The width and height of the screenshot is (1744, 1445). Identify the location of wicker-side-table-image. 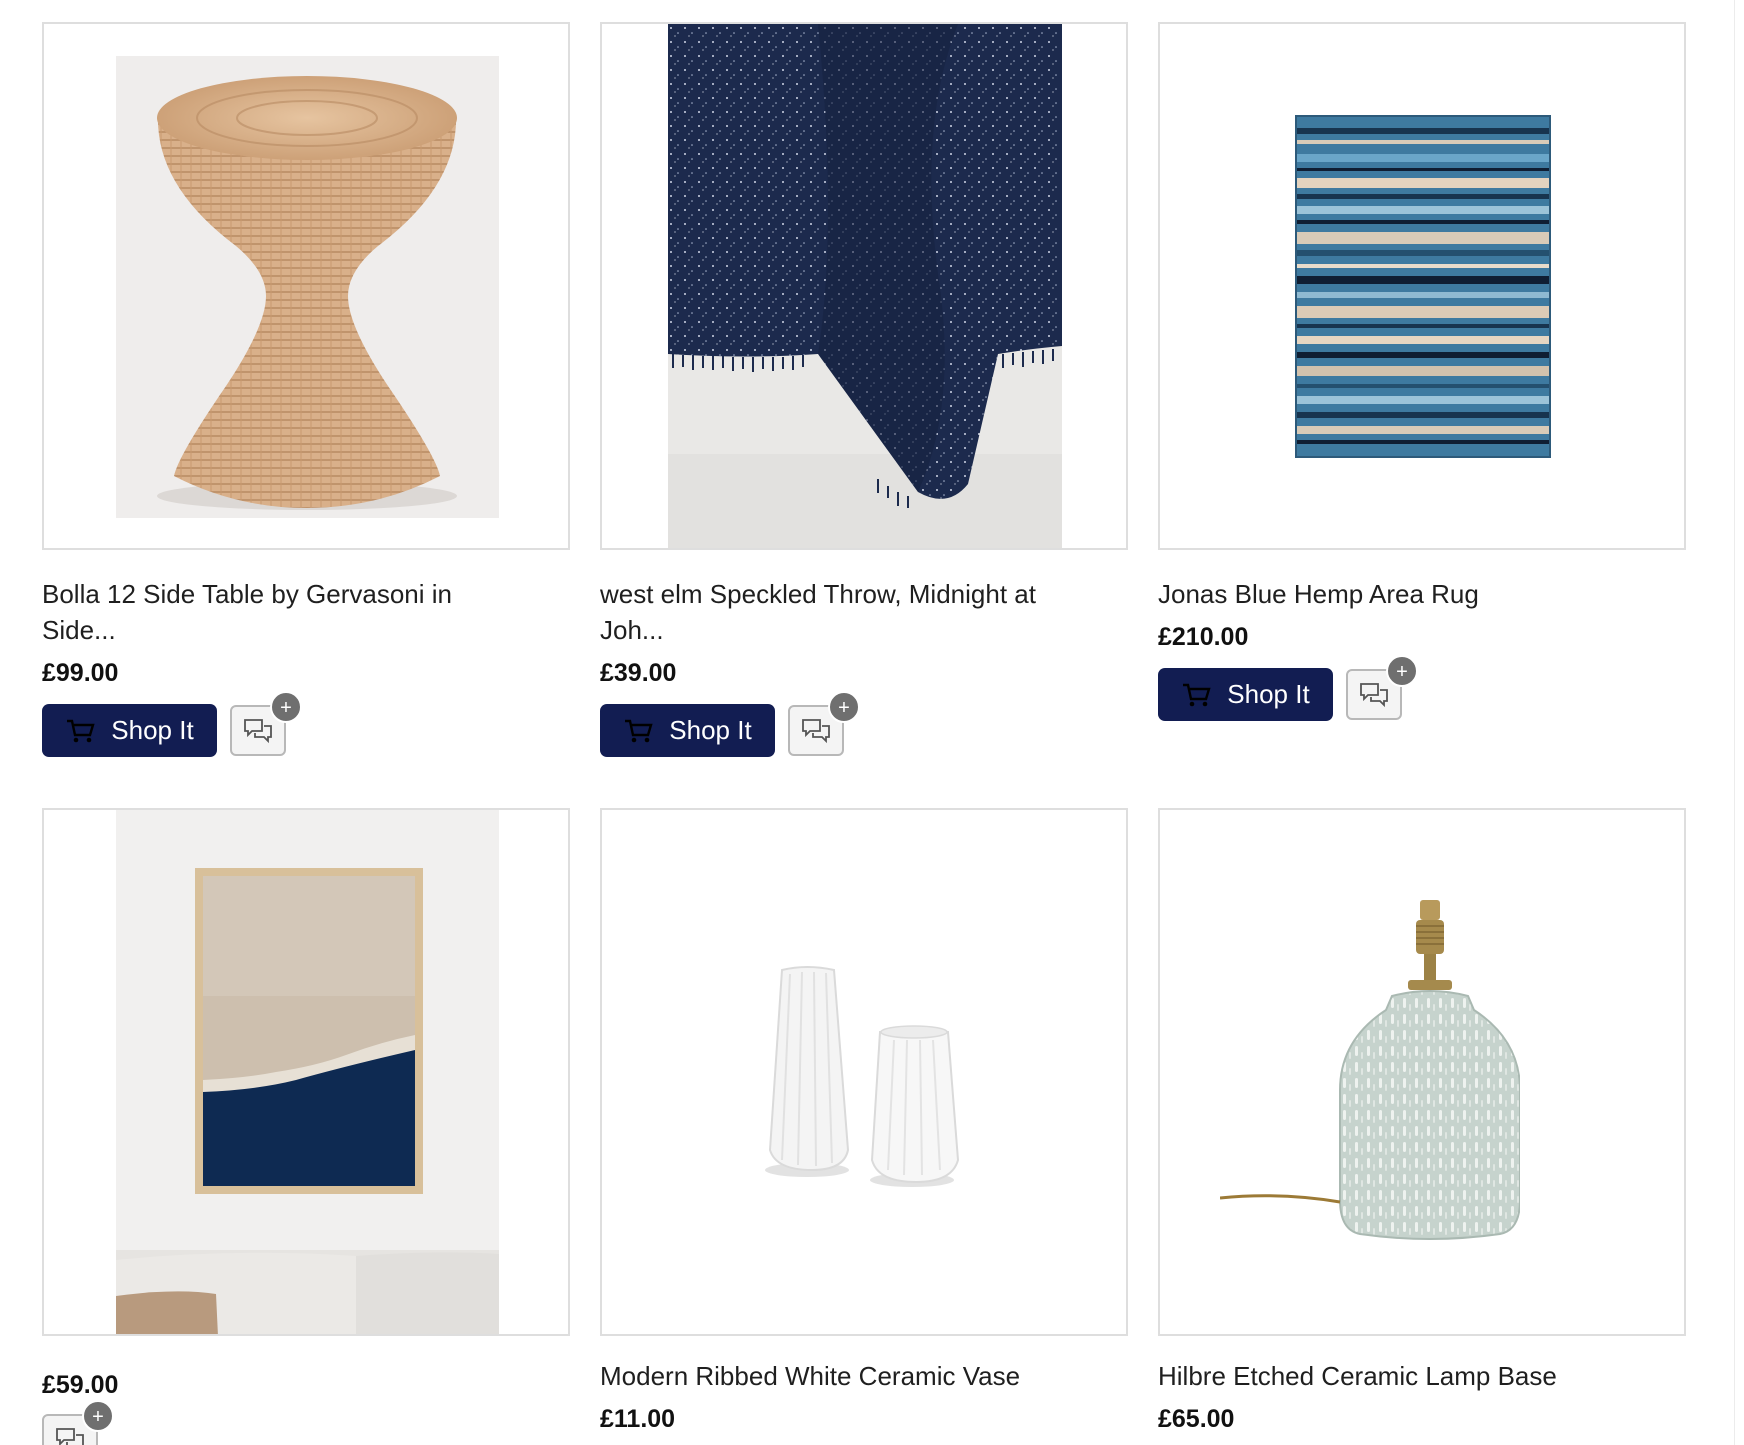
(307, 287).